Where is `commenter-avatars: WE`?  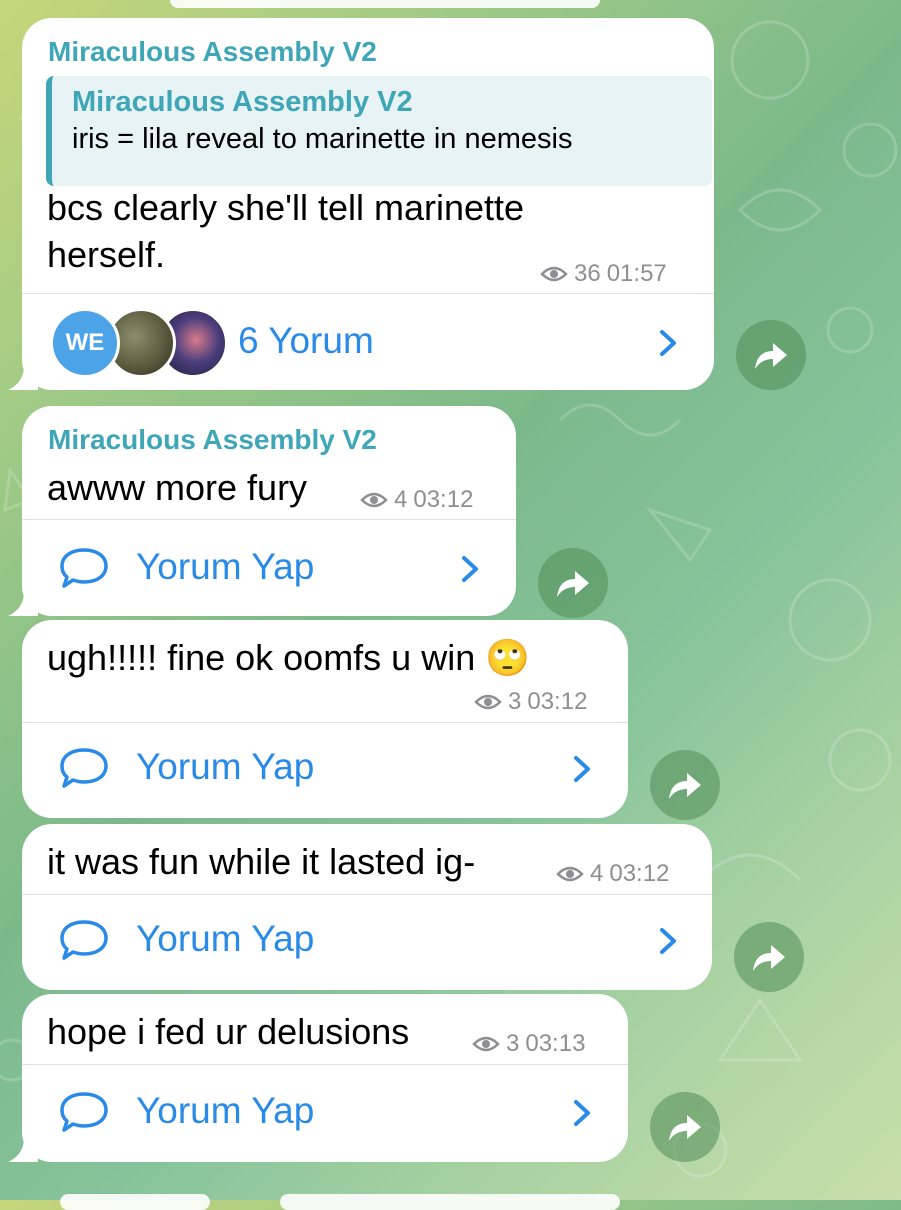 commenter-avatars: WE is located at coordinates (139, 344).